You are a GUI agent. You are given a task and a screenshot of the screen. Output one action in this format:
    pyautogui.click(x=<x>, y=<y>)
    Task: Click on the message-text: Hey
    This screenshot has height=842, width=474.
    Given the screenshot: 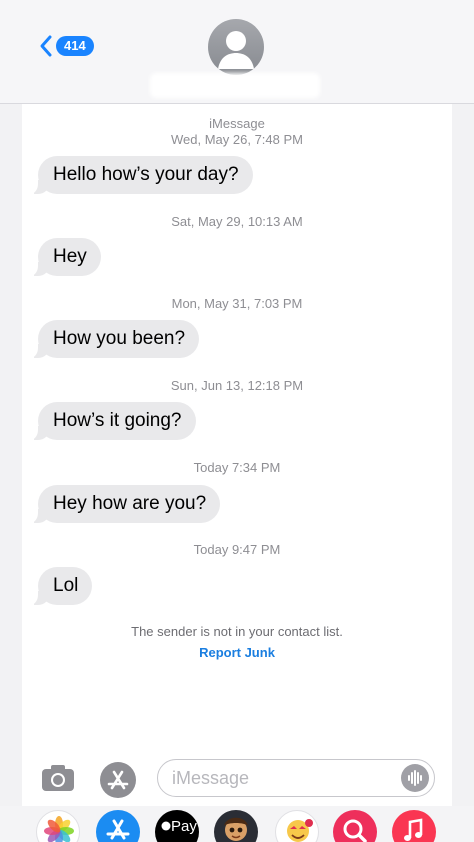 What is the action you would take?
    pyautogui.click(x=70, y=256)
    